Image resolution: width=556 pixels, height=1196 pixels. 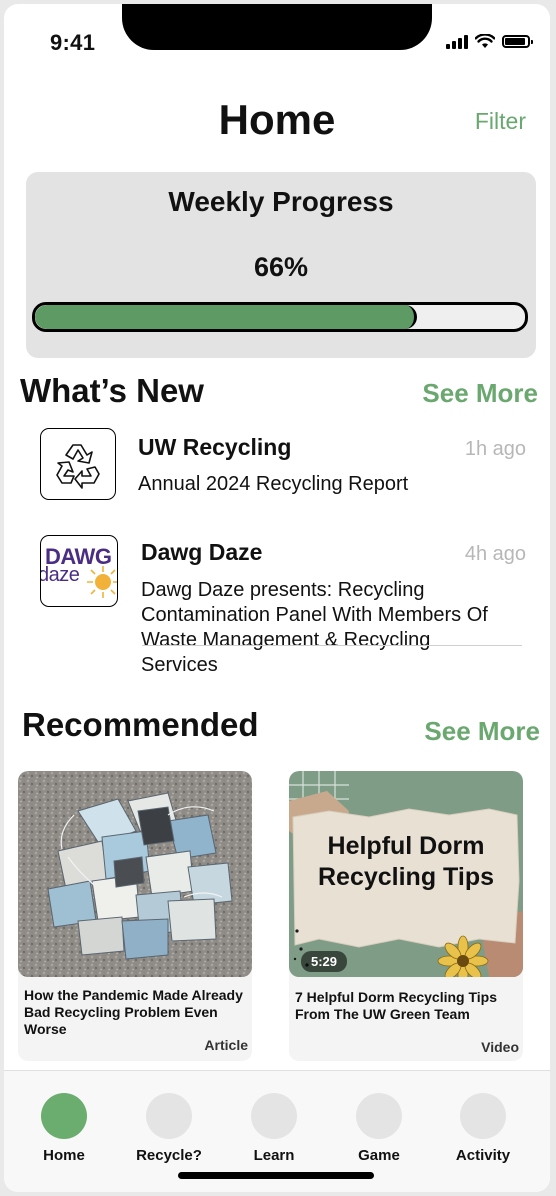 I want to click on video-duration-badge: 5:29, so click(x=324, y=961).